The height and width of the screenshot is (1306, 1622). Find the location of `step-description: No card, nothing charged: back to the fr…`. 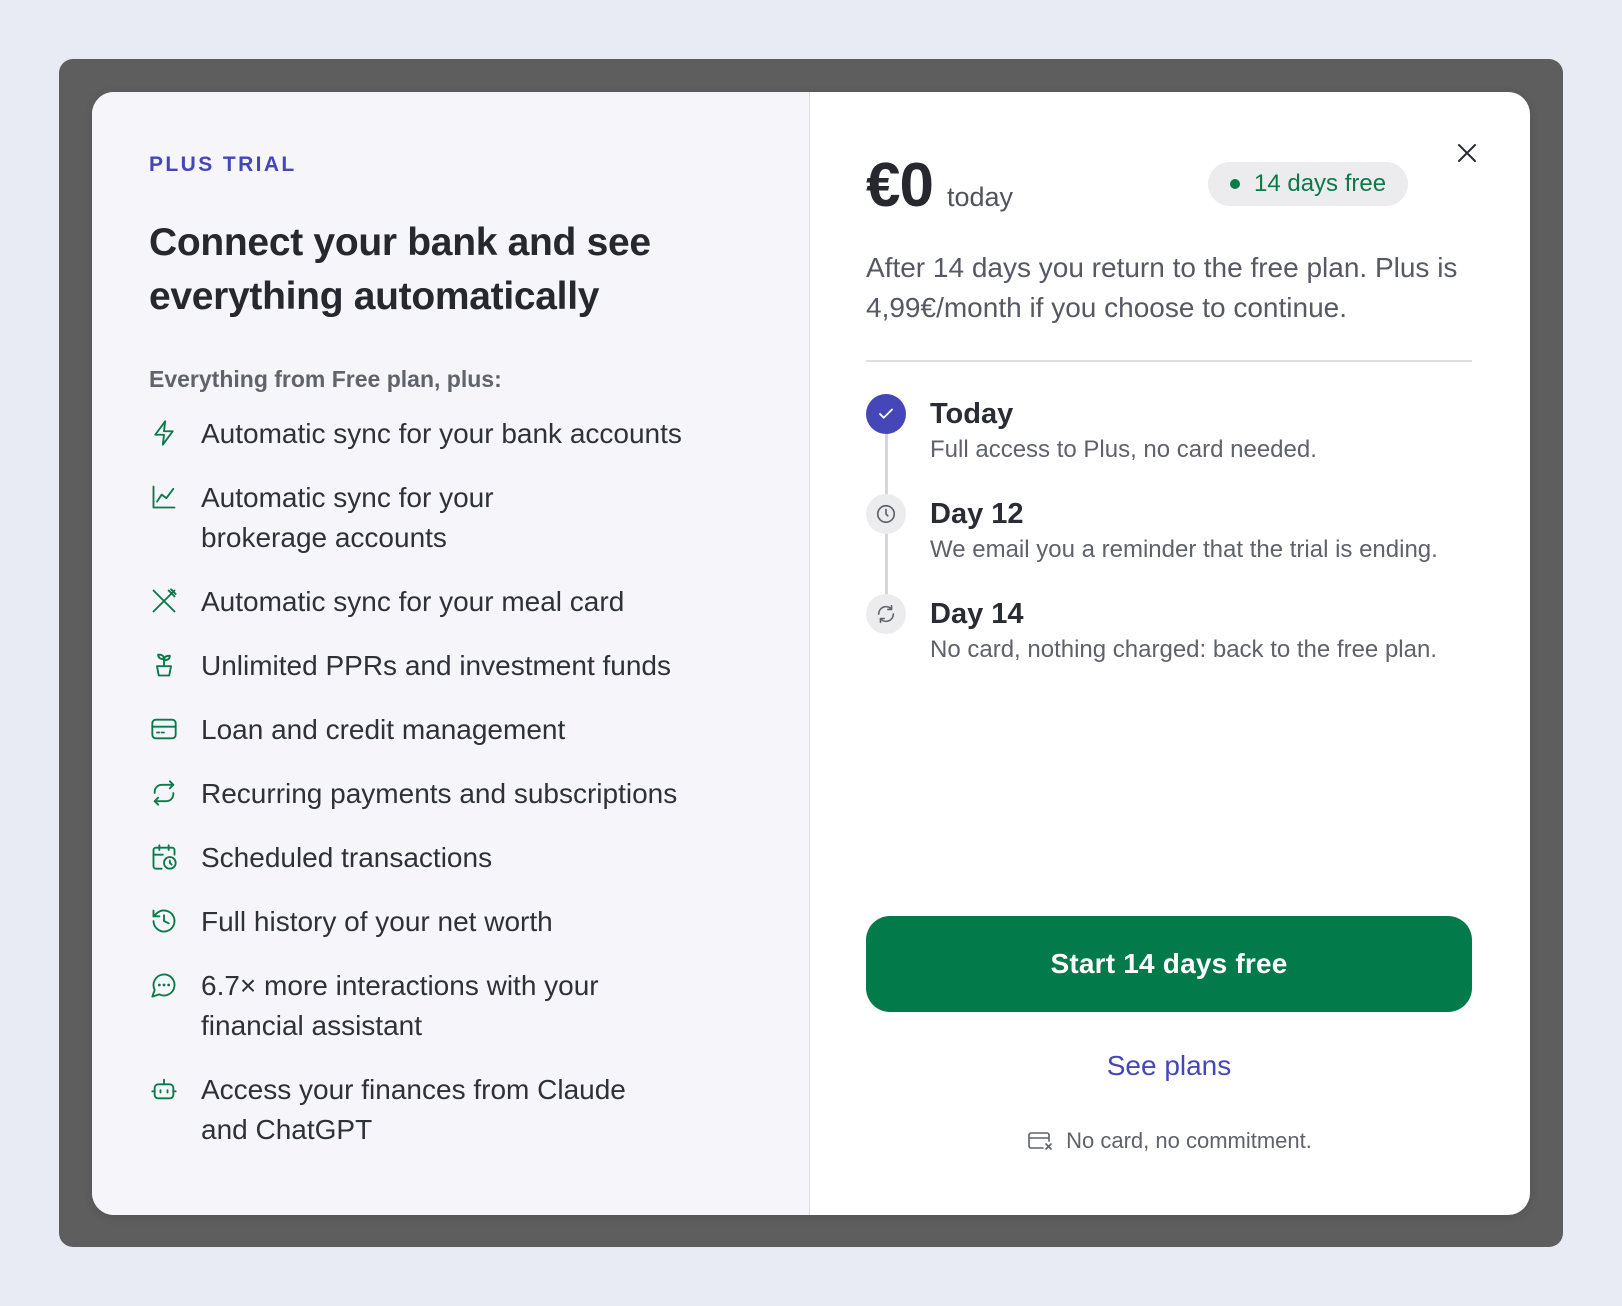

step-description: No card, nothing charged: back to the fr… is located at coordinates (1183, 649).